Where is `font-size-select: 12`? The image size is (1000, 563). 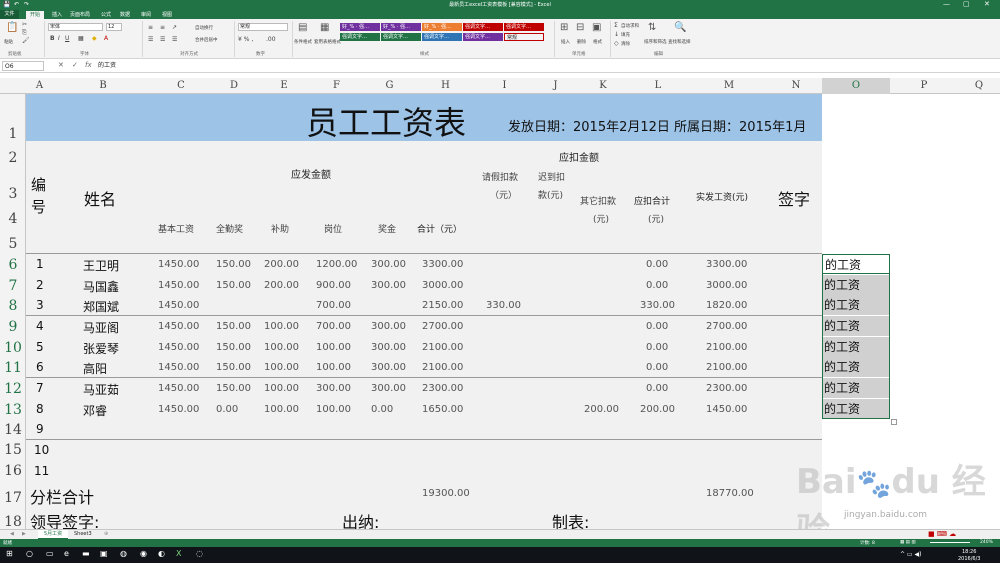
font-size-select: 12 is located at coordinates (114, 27).